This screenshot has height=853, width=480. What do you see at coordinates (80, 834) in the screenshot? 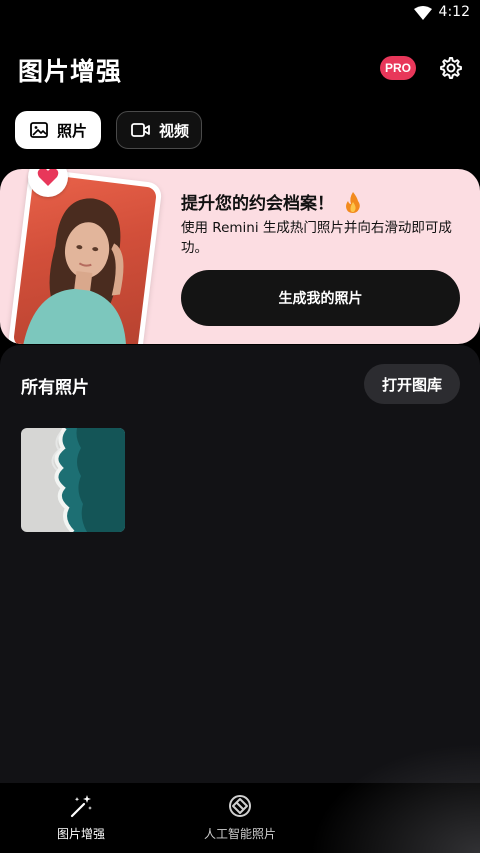
I see `nav-enhance-label: 图片增强` at bounding box center [80, 834].